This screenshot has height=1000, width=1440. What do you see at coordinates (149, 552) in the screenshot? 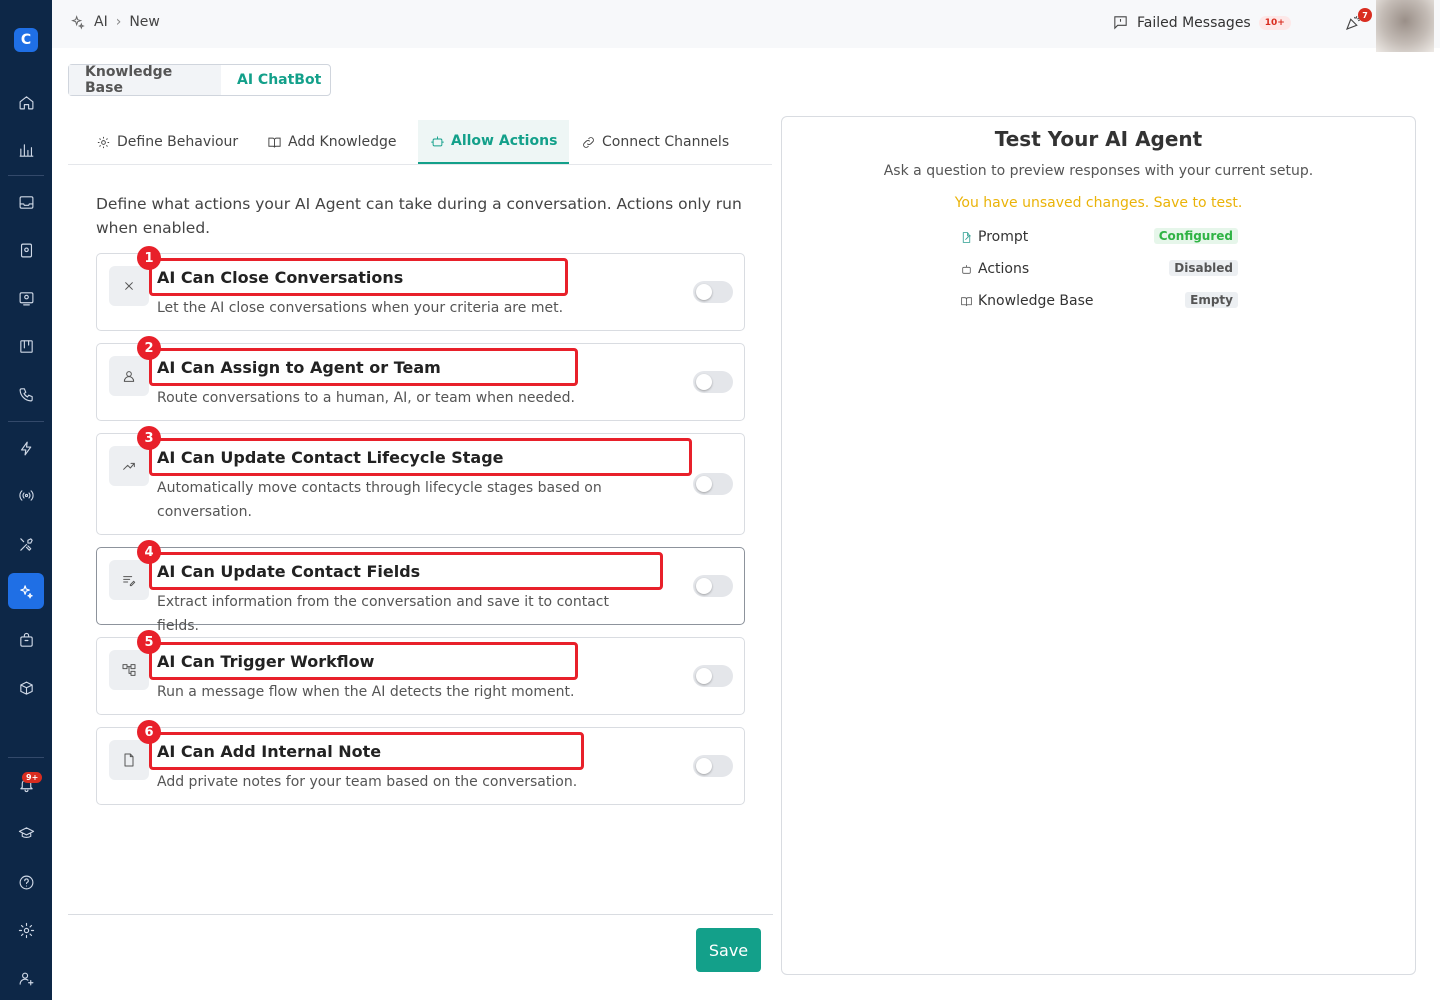
I see `step-marker: 4` at bounding box center [149, 552].